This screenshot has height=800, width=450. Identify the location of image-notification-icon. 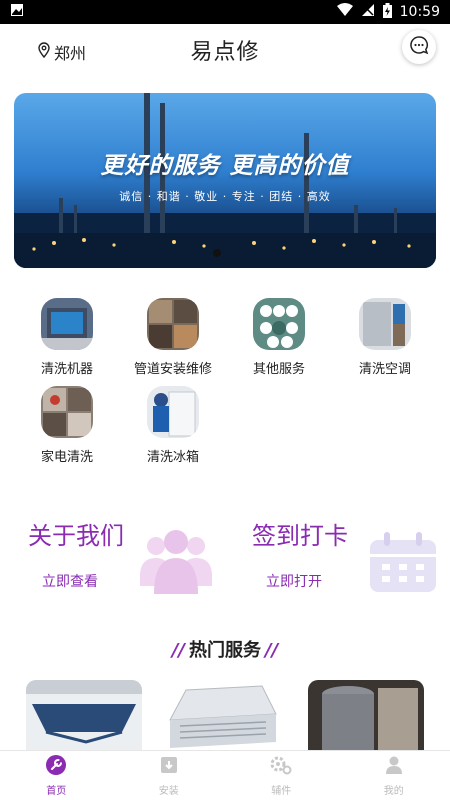
(17, 12).